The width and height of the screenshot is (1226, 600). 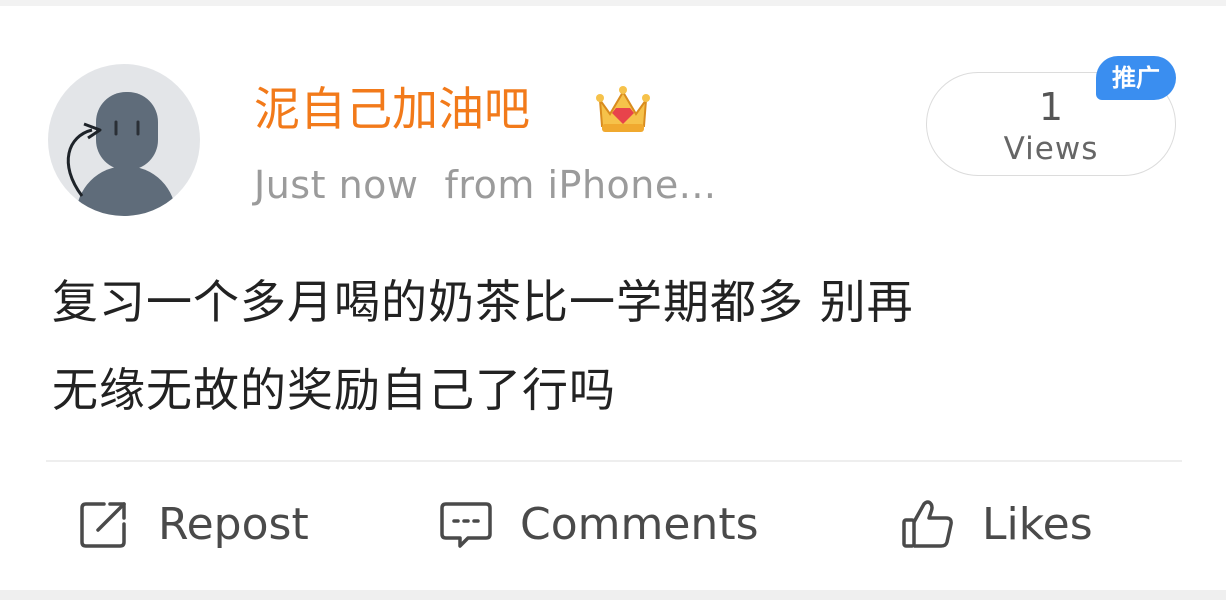 What do you see at coordinates (927, 524) in the screenshot?
I see `thumbs-up-icon` at bounding box center [927, 524].